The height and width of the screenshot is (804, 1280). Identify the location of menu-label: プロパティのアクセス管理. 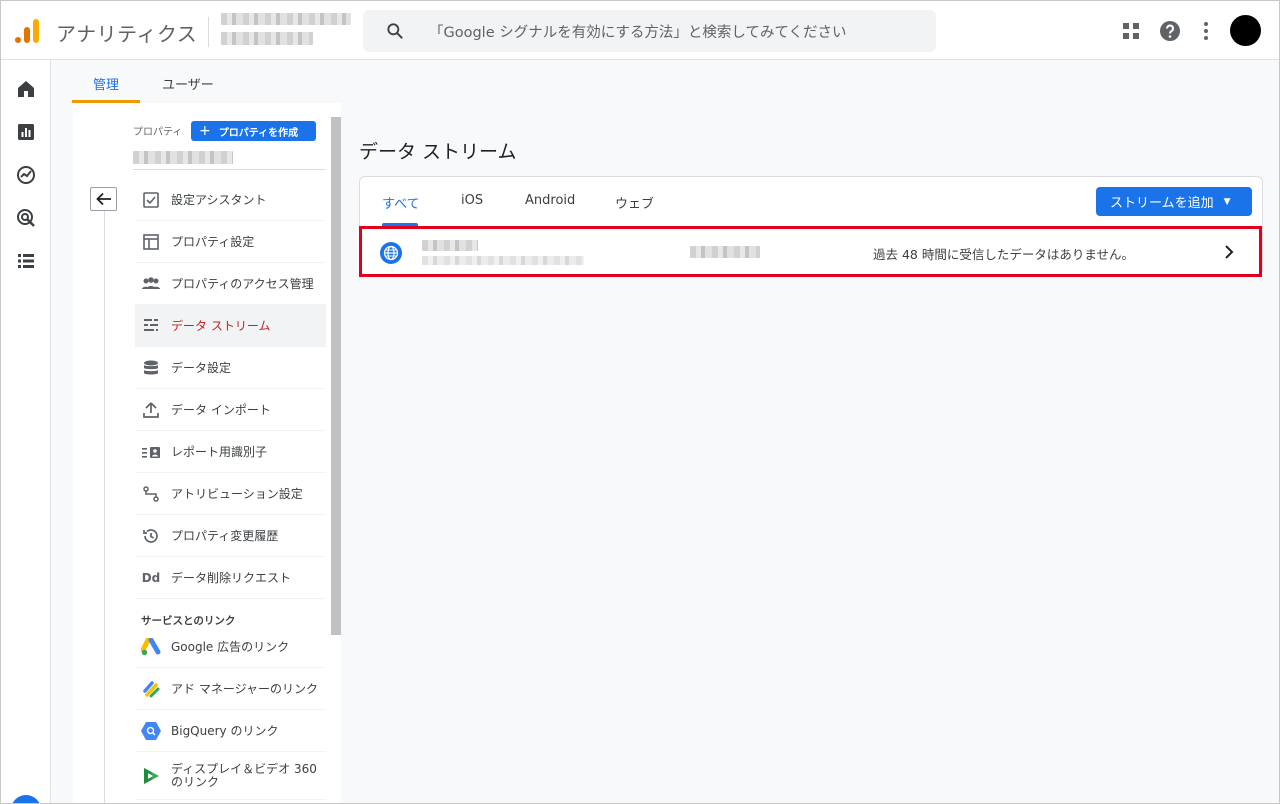
(242, 284).